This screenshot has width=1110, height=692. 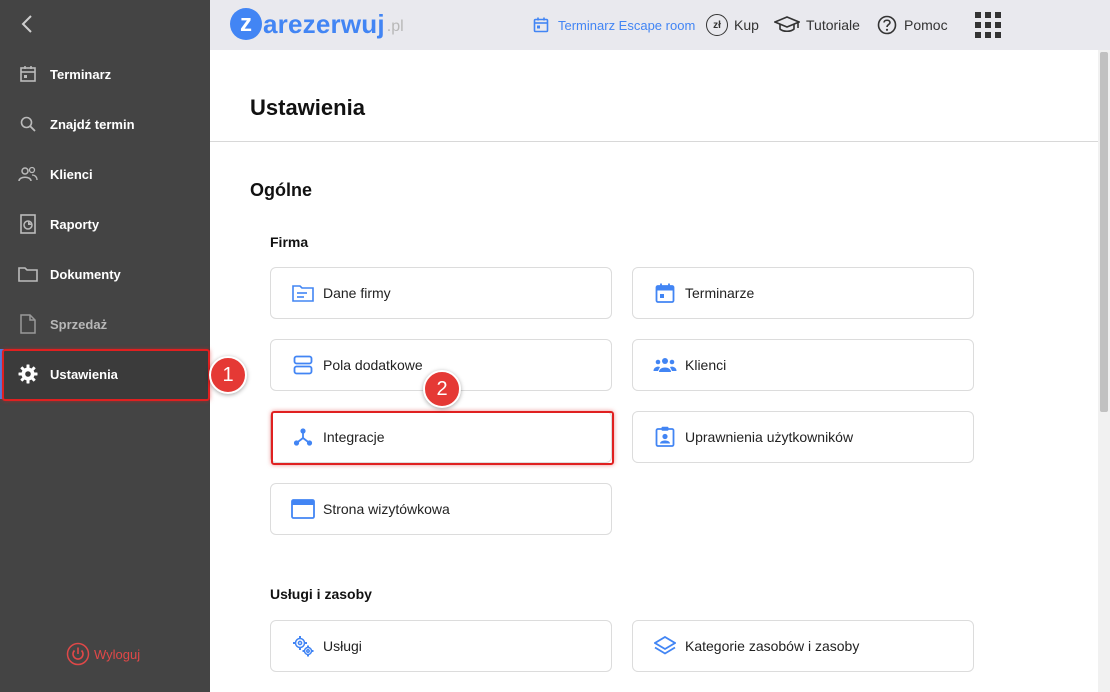 What do you see at coordinates (28, 174) in the screenshot?
I see `users-icon` at bounding box center [28, 174].